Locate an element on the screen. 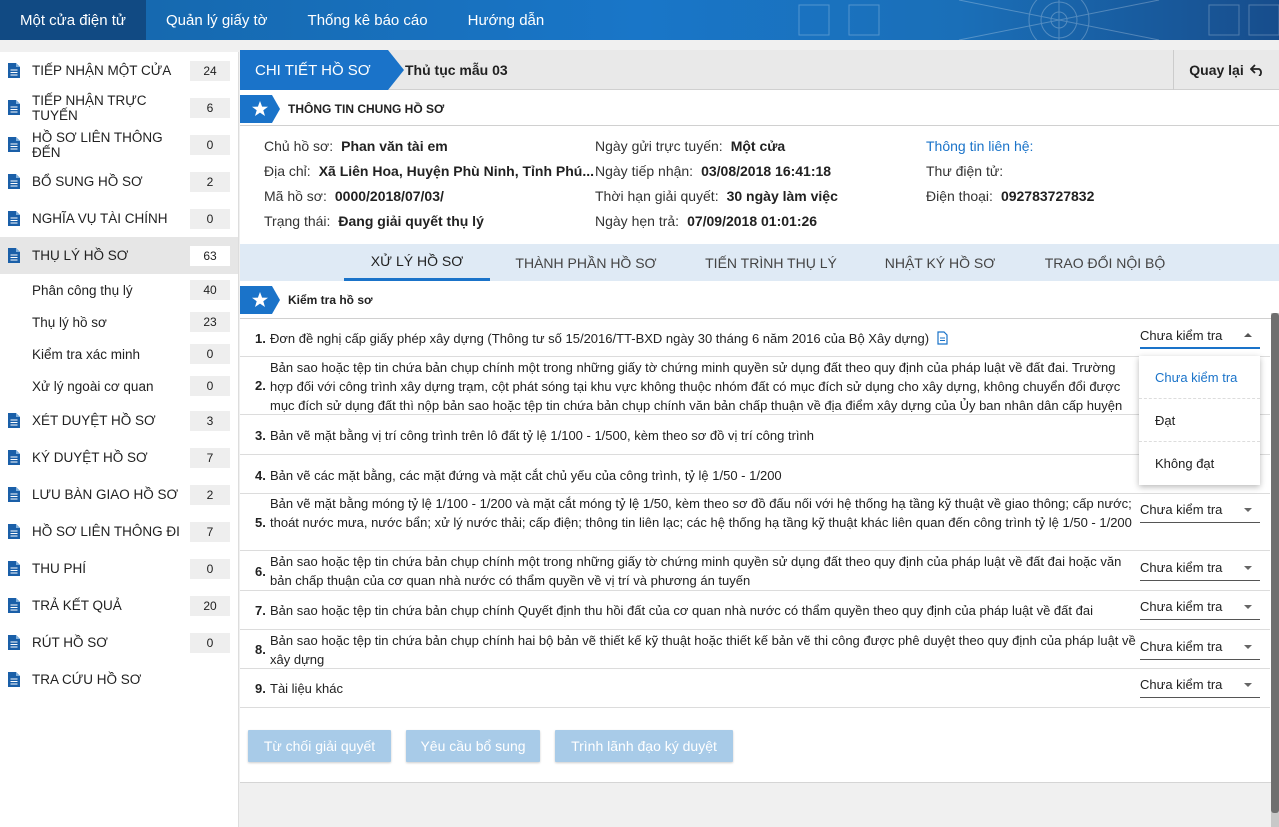  row-number: 2. is located at coordinates (260, 385).